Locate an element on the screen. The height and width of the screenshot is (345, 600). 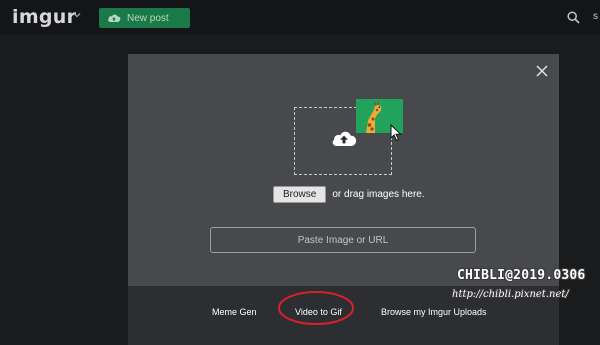
close-icon is located at coordinates (542, 71).